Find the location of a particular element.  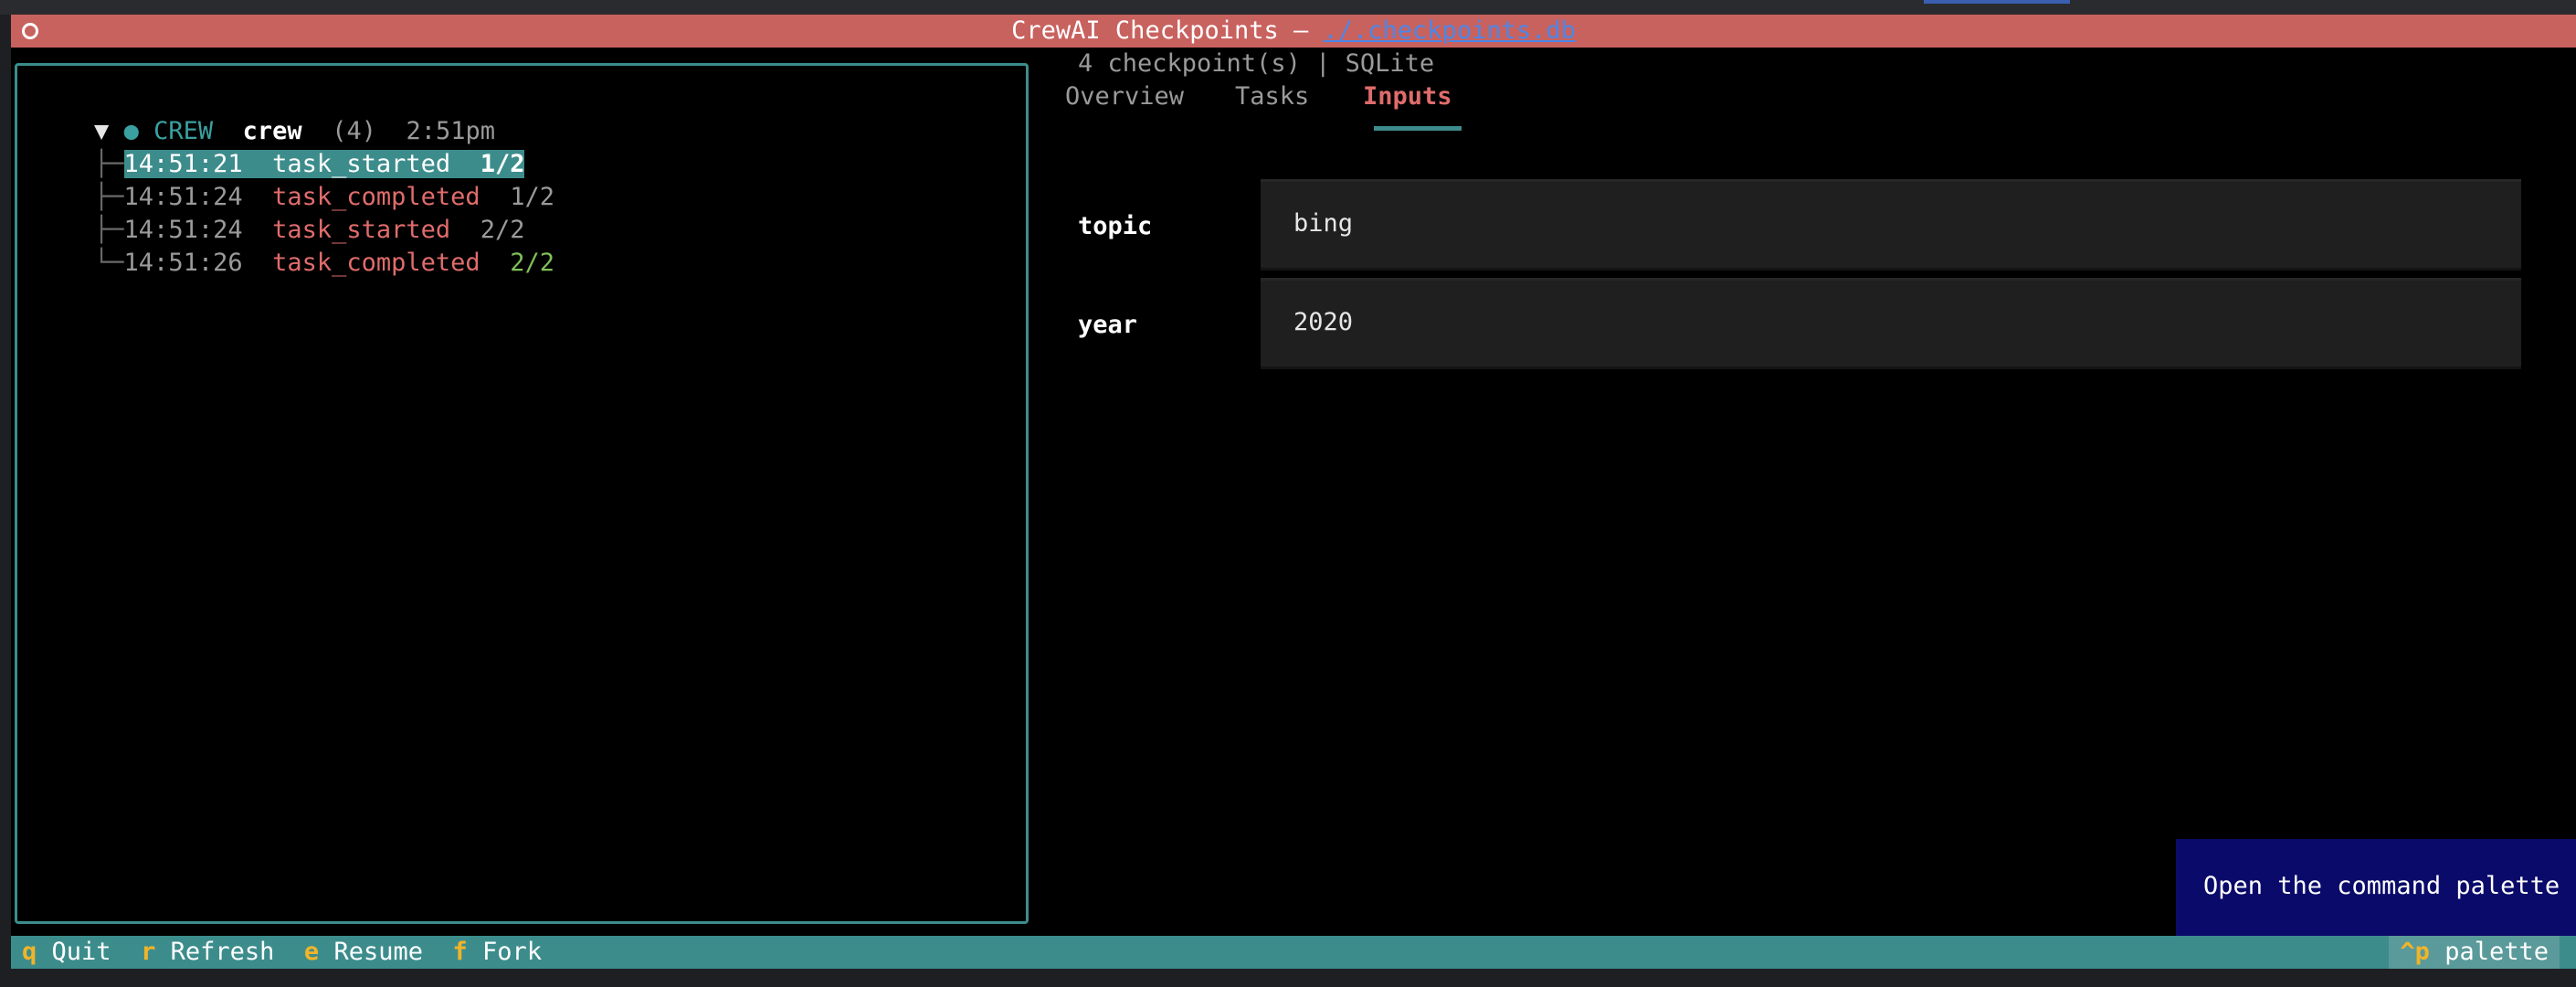

key-e: e is located at coordinates (311, 952).